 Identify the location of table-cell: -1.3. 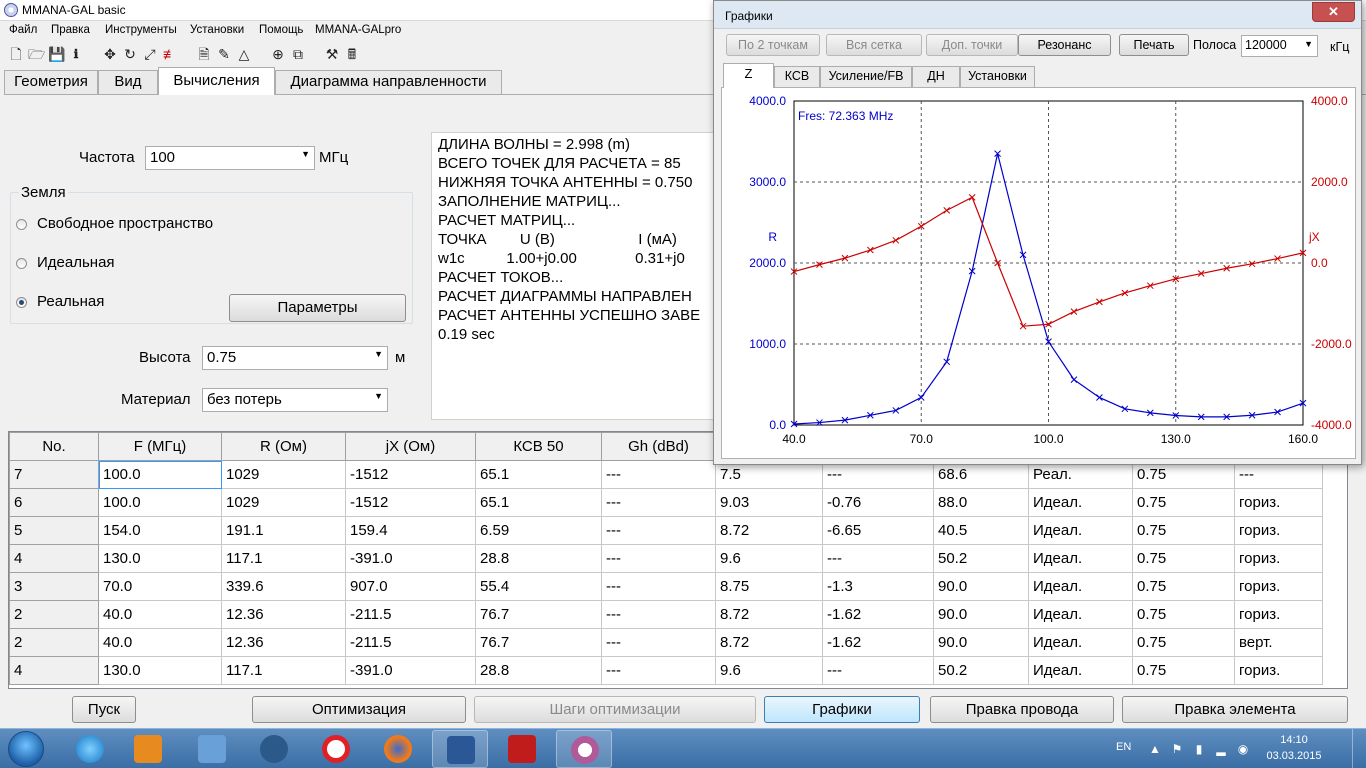
(878, 586).